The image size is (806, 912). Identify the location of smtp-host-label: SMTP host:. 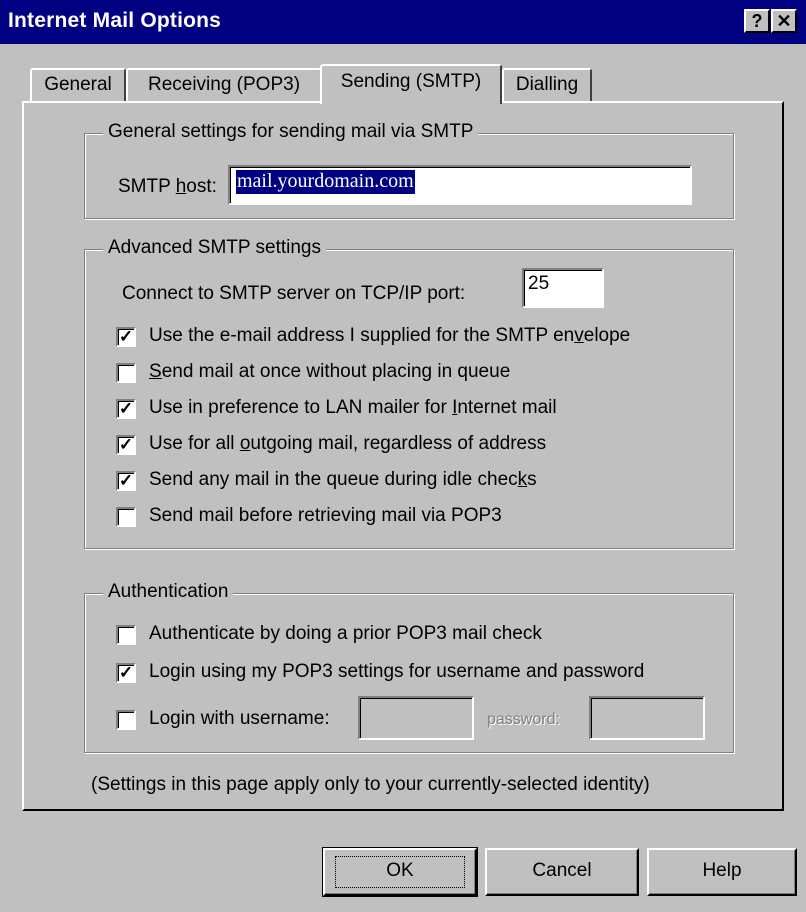
(167, 186).